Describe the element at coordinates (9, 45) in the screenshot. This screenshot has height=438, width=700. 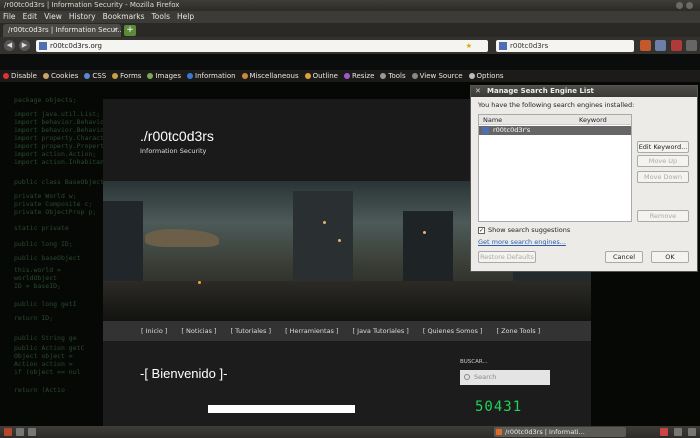
I see `back-icon: ◀` at that location.